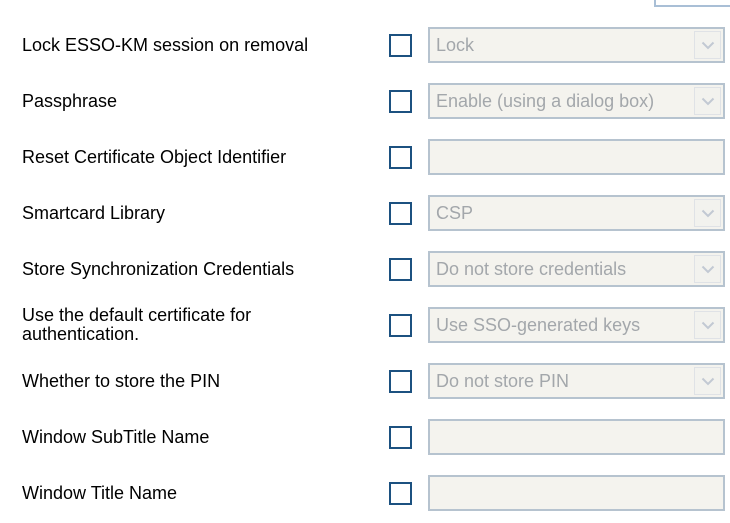  I want to click on dropdown-value: CSP, so click(455, 212).